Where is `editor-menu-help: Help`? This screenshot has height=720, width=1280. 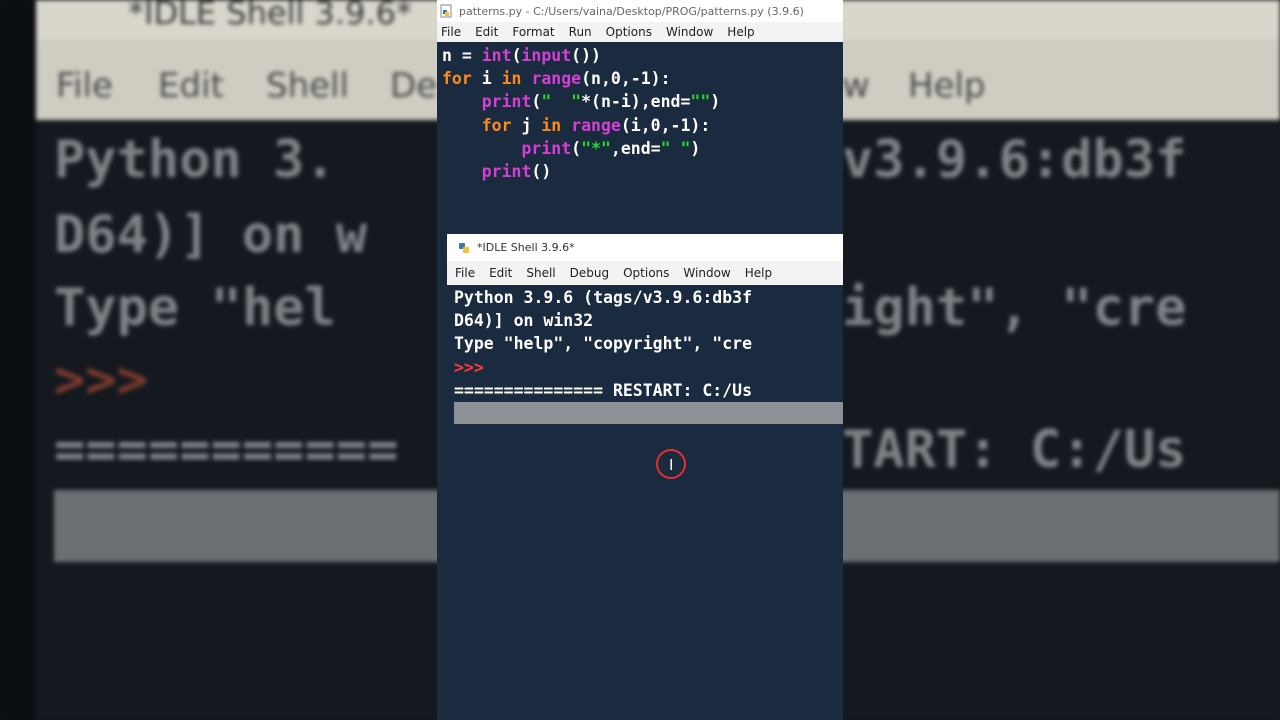 editor-menu-help: Help is located at coordinates (740, 32).